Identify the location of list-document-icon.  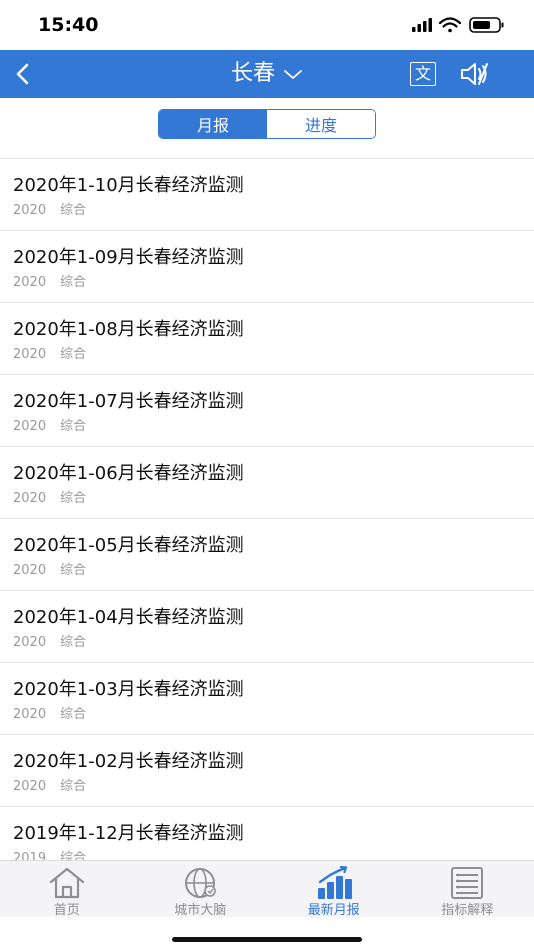
(467, 883).